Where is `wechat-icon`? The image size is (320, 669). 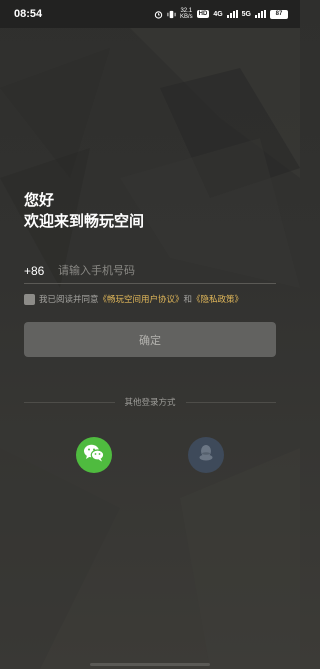
wechat-icon is located at coordinates (94, 455).